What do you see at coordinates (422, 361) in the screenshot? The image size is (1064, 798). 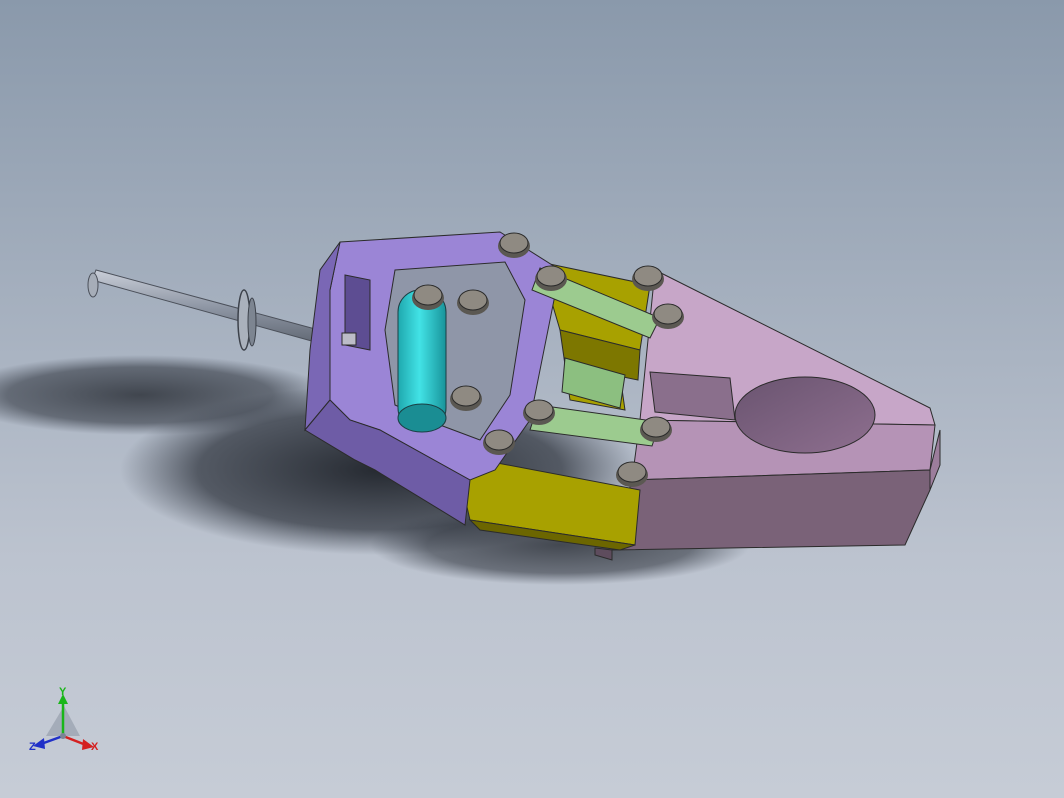 I see `cylinder` at bounding box center [422, 361].